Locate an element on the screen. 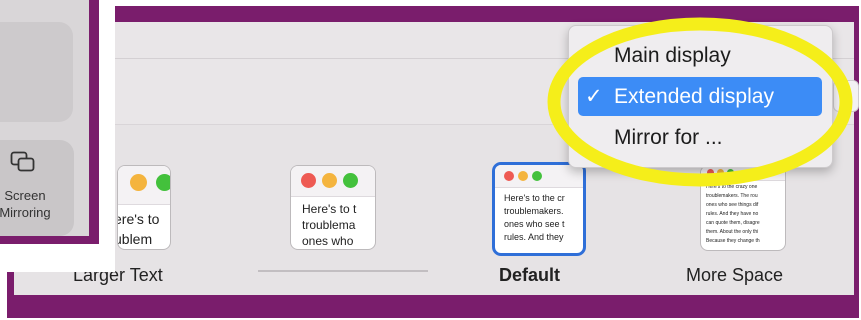 The image size is (861, 320). preview-text-line: ones who see t is located at coordinates (534, 224).